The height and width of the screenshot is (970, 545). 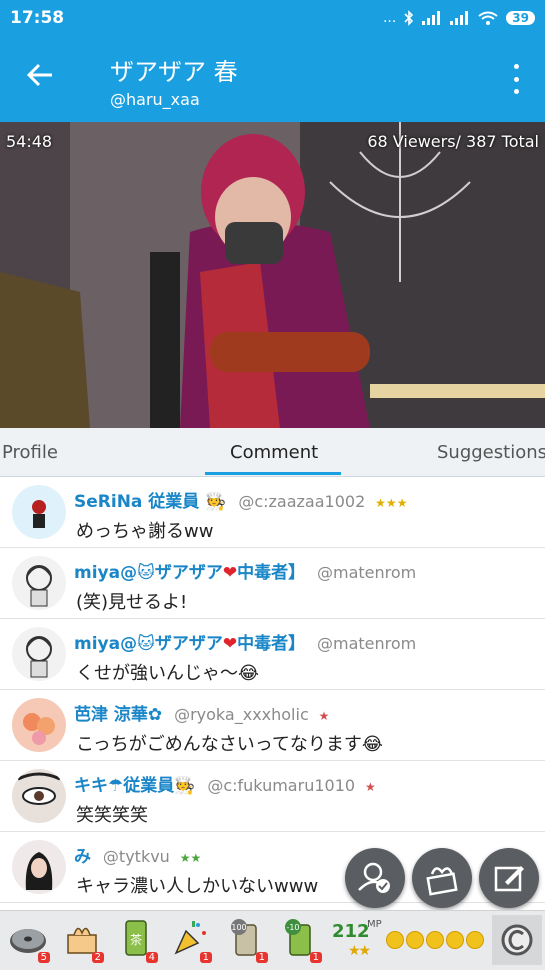 What do you see at coordinates (157, 673) in the screenshot?
I see `comment-text-value: くせが強いんじゃ〜` at bounding box center [157, 673].